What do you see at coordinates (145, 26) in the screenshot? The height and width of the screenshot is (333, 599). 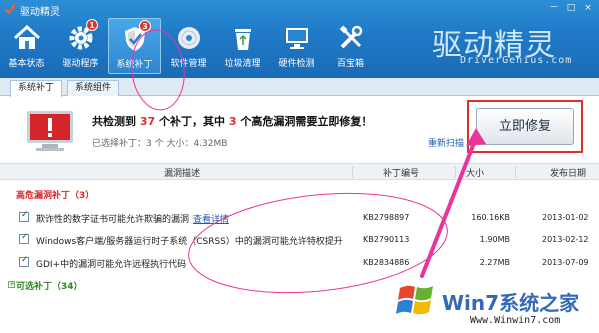 I see `notification-badge: 3` at bounding box center [145, 26].